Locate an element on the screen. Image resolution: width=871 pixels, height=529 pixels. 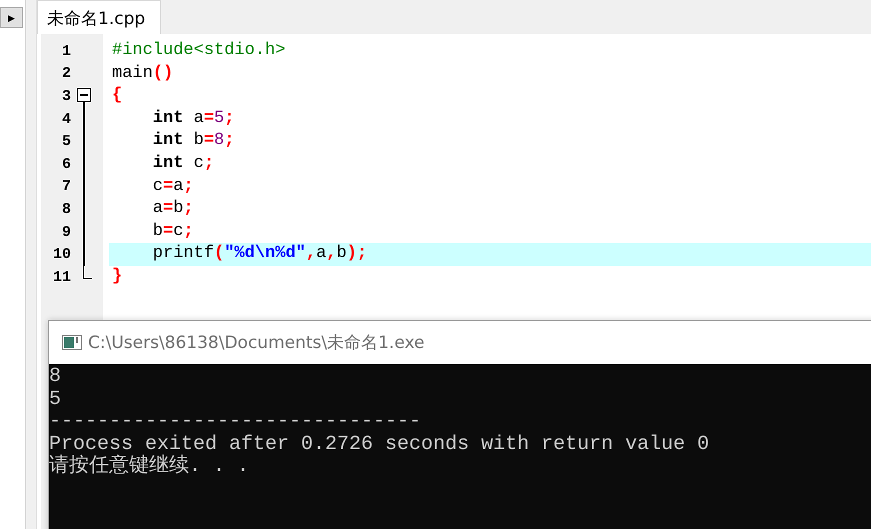
line-number: 9 is located at coordinates (65, 232).